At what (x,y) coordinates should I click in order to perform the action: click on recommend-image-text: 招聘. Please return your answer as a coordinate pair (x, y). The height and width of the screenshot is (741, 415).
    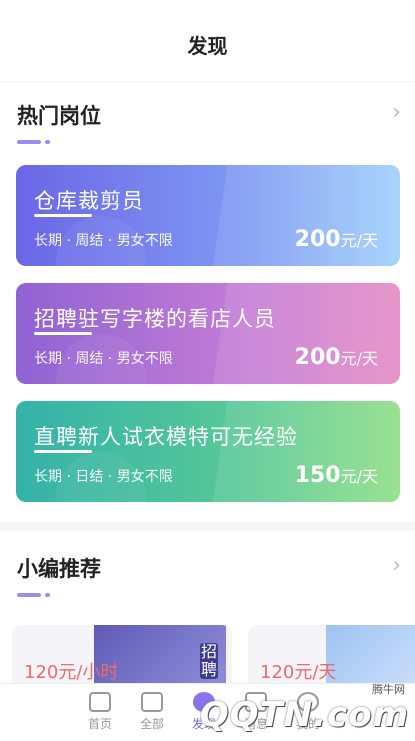
    Looking at the image, I should click on (209, 660).